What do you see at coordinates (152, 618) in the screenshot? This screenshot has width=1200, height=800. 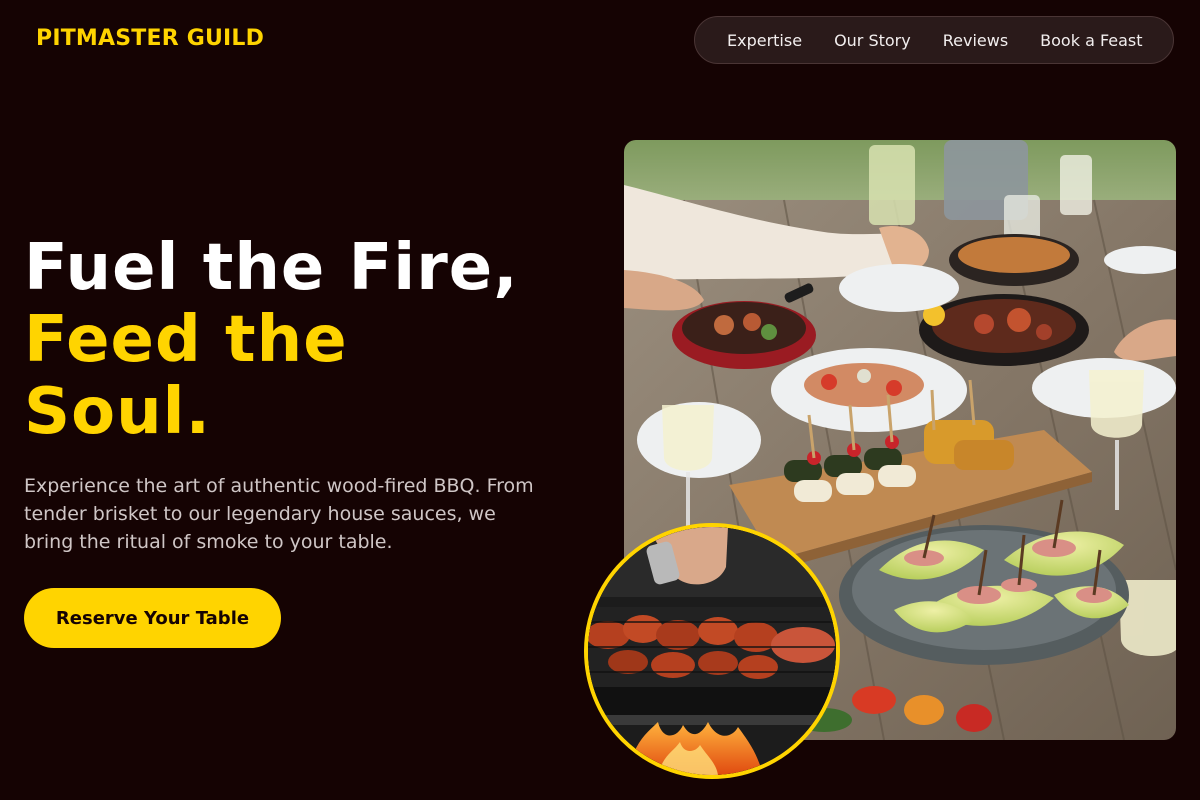 I see `reserve-table-button: Reserve Your Table` at bounding box center [152, 618].